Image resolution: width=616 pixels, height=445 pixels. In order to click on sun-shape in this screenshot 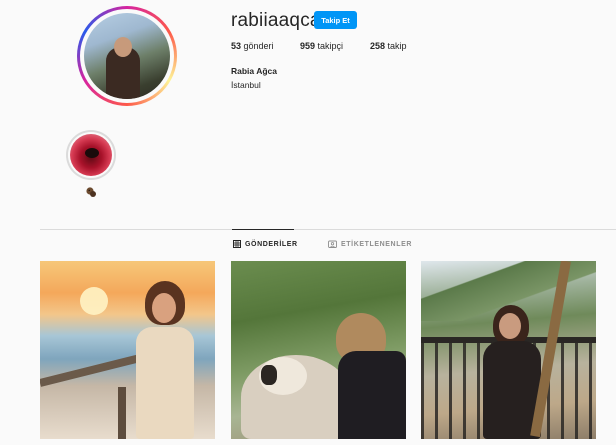, I will do `click(94, 301)`.